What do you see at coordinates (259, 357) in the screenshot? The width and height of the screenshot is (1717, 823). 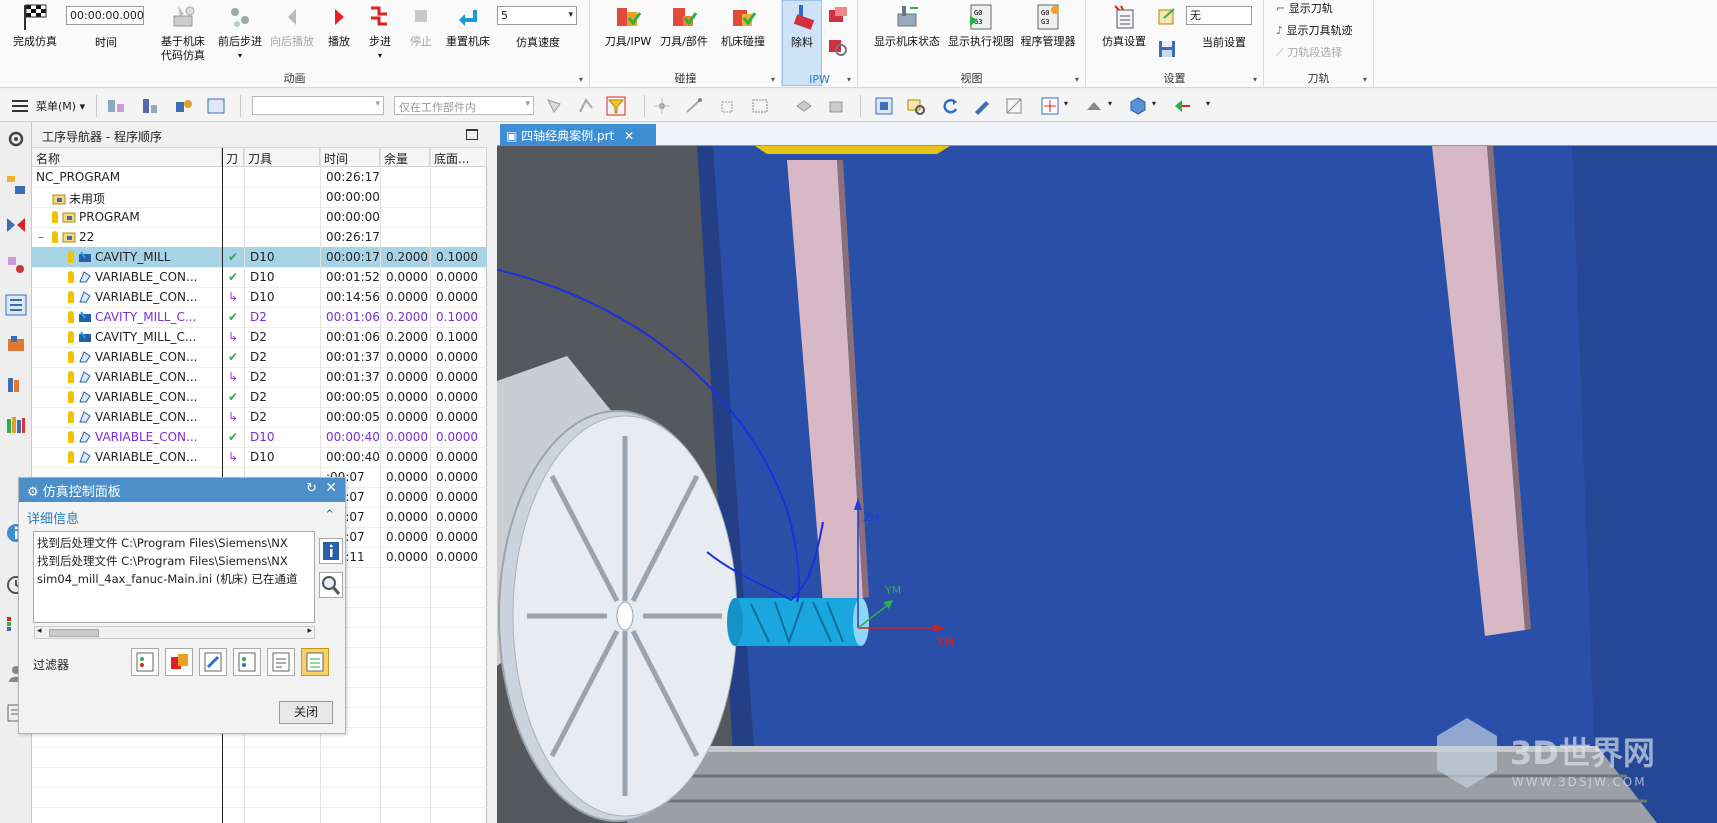 I see `table-row: VARIABLE_CON... ✔ D2 00:01:37 0.0000 0.0000` at bounding box center [259, 357].